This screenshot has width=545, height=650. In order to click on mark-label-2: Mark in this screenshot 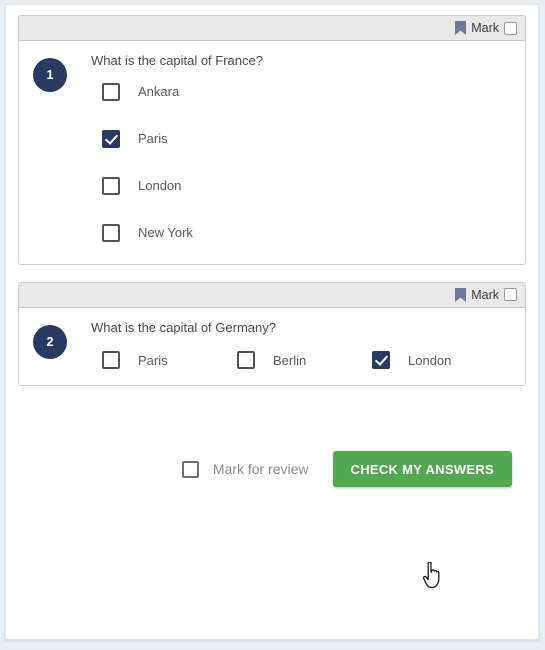, I will do `click(485, 294)`.